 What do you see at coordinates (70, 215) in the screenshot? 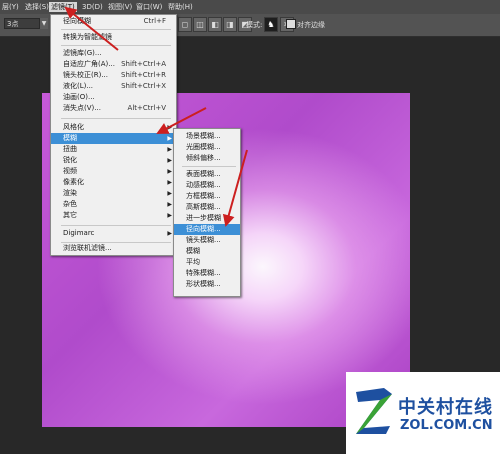
I see `menu-item-label: 其它` at bounding box center [70, 215].